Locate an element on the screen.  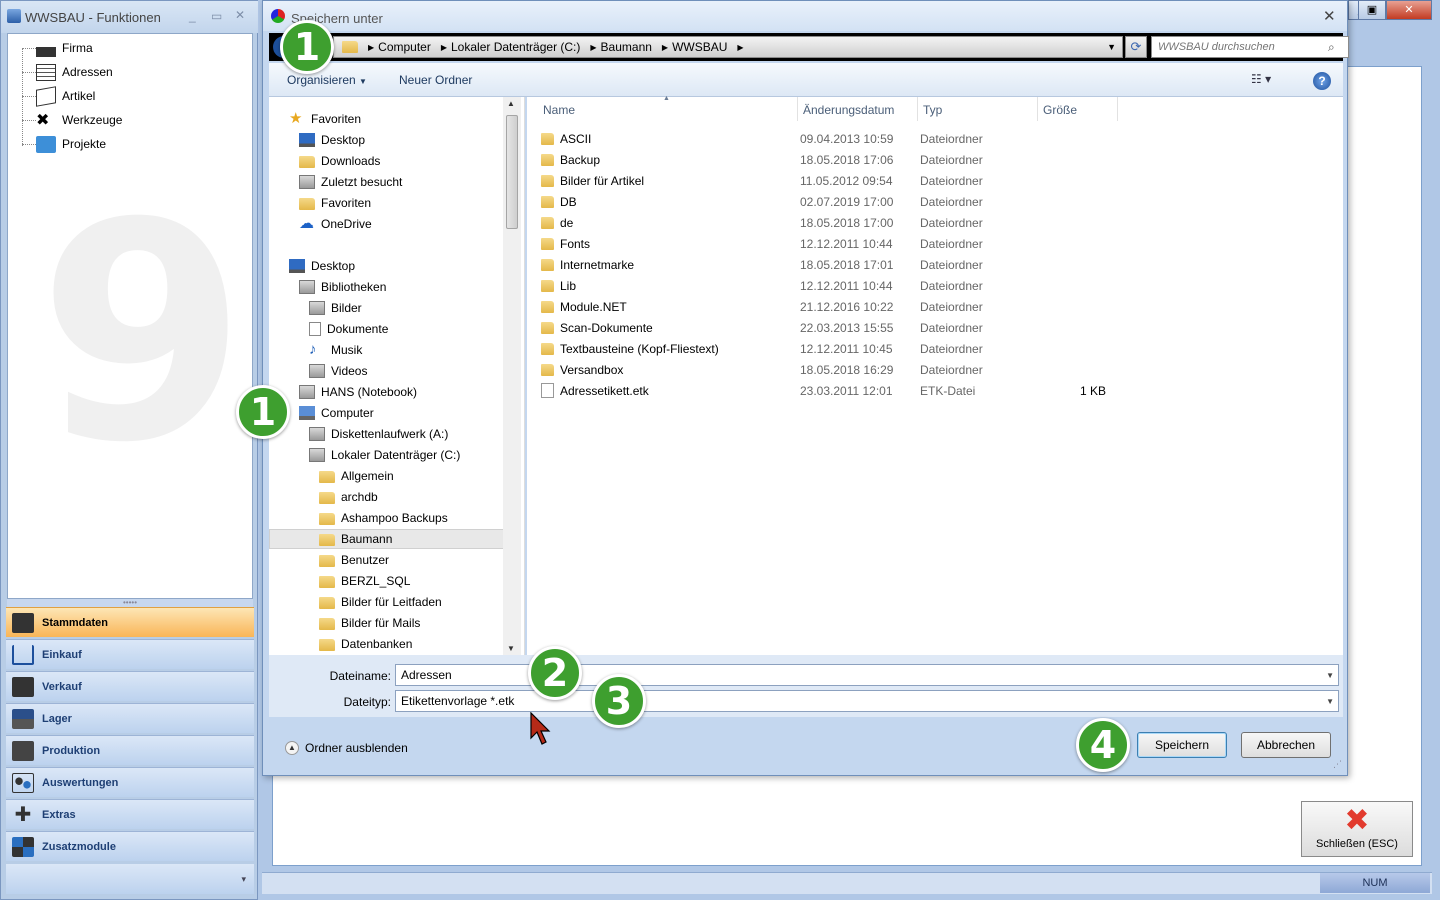
hide-folders-toggle: ▲ Ordner ausblenden is located at coordinates (346, 748).